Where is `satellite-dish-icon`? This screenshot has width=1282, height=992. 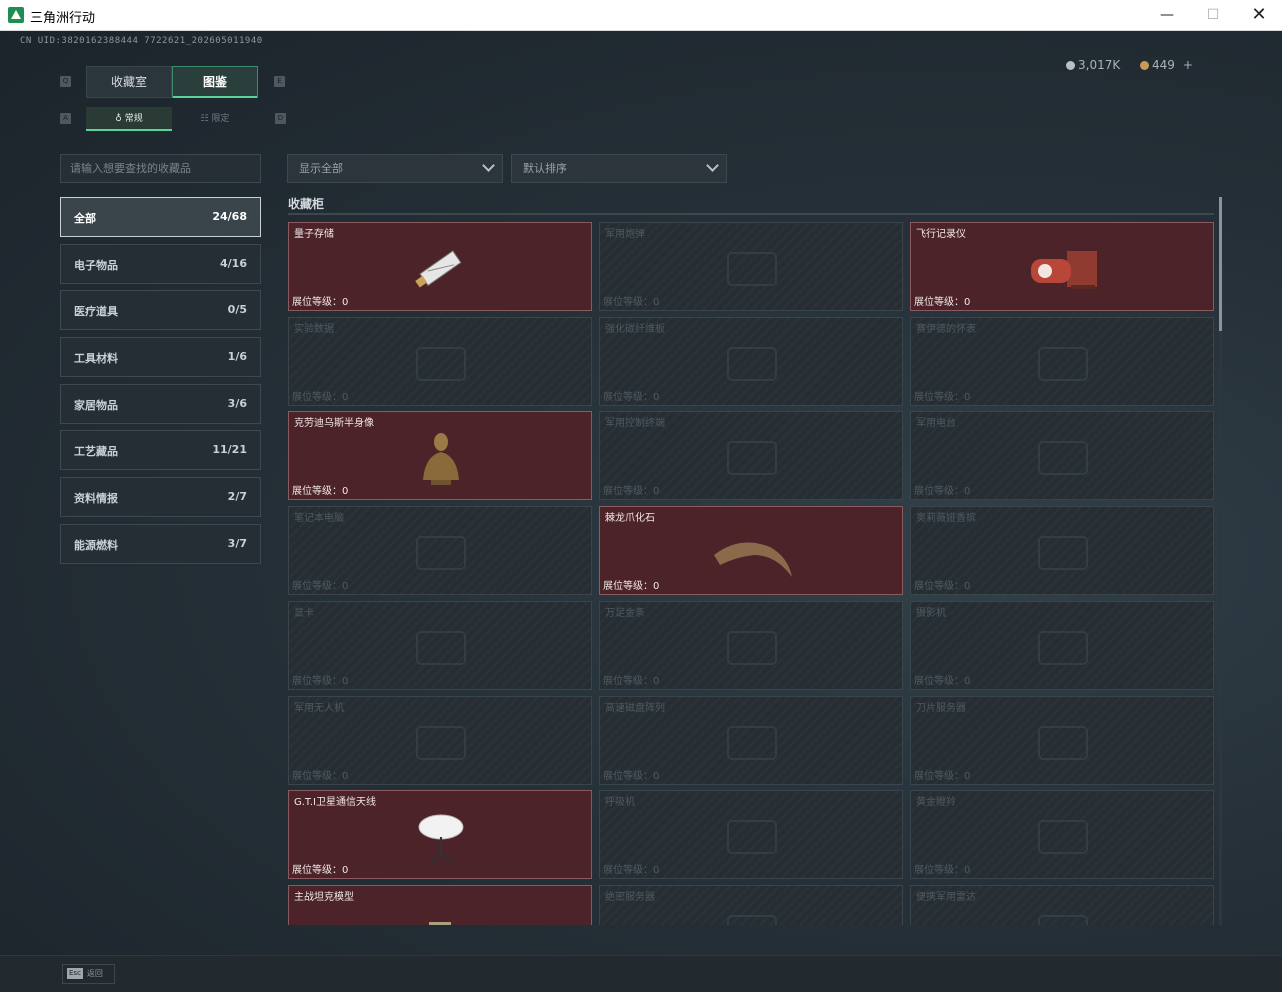 satellite-dish-icon is located at coordinates (441, 837).